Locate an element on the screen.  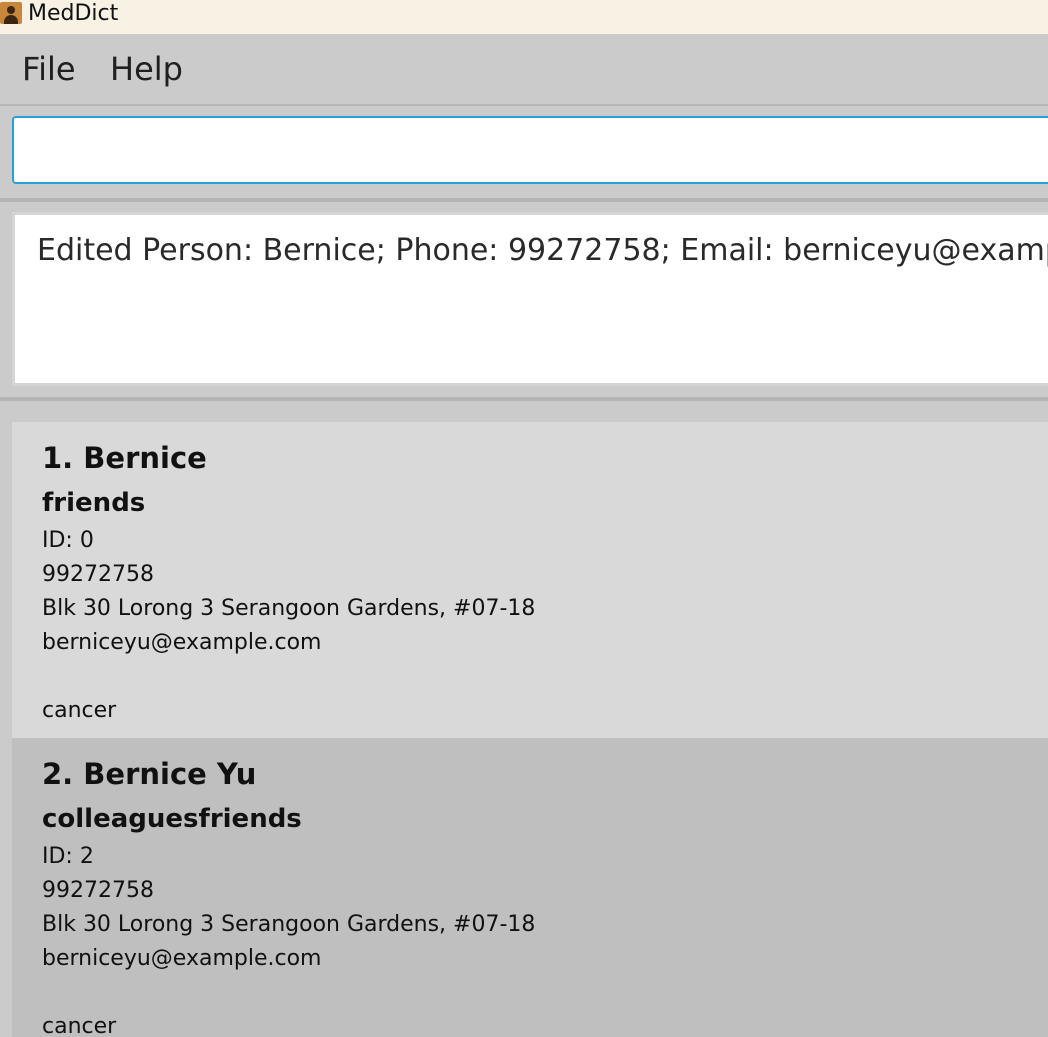
menu-file: File is located at coordinates (49, 69).